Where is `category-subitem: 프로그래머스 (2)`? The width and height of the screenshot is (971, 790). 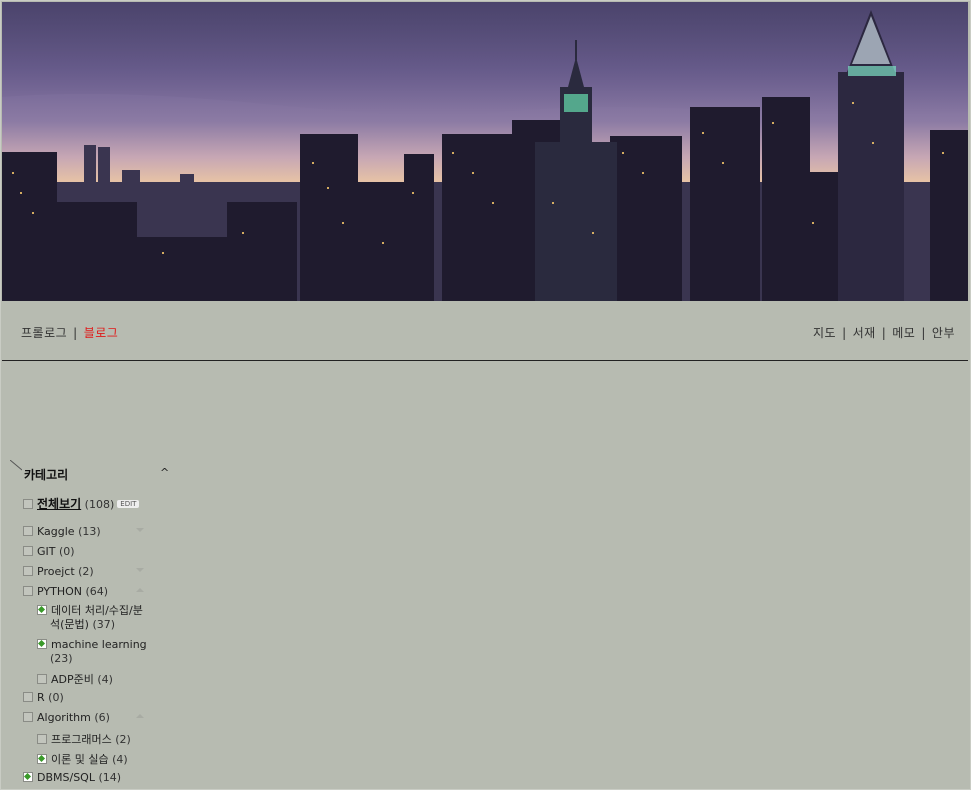 category-subitem: 프로그래머스 (2) is located at coordinates (84, 739).